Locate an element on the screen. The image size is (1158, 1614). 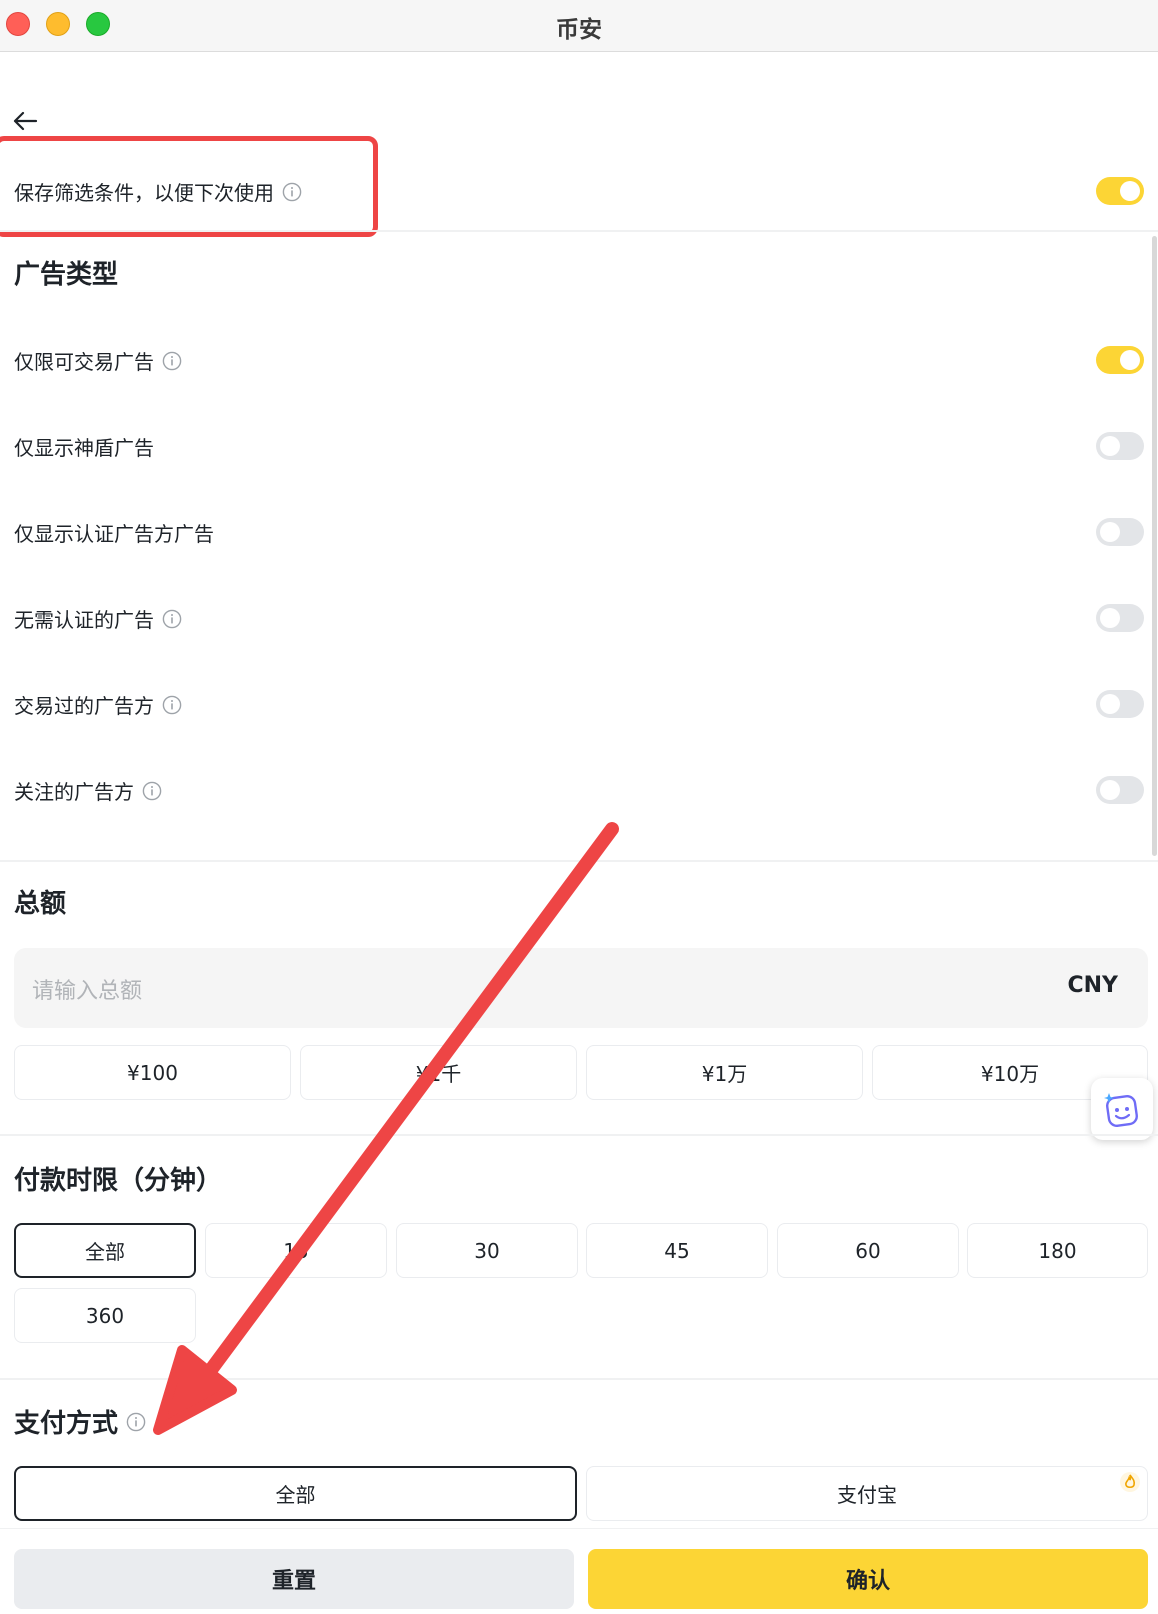
total-amount-input: 请输入总额 CNY is located at coordinates (581, 988).